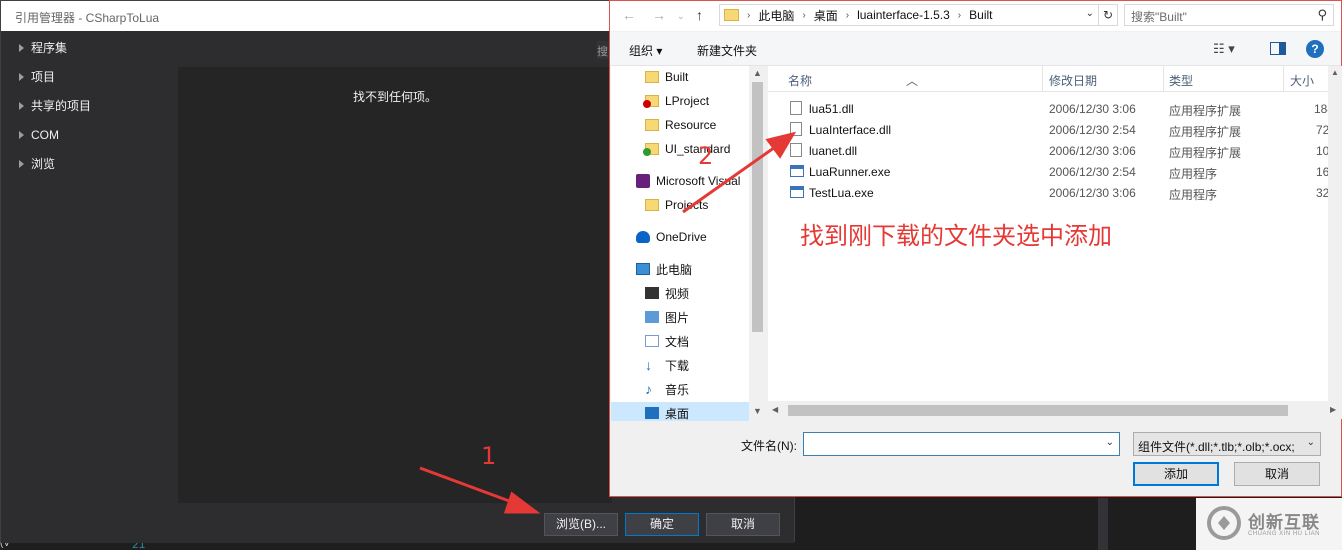  Describe the element at coordinates (662, 524) in the screenshot. I see `ok-button: 确定` at that location.